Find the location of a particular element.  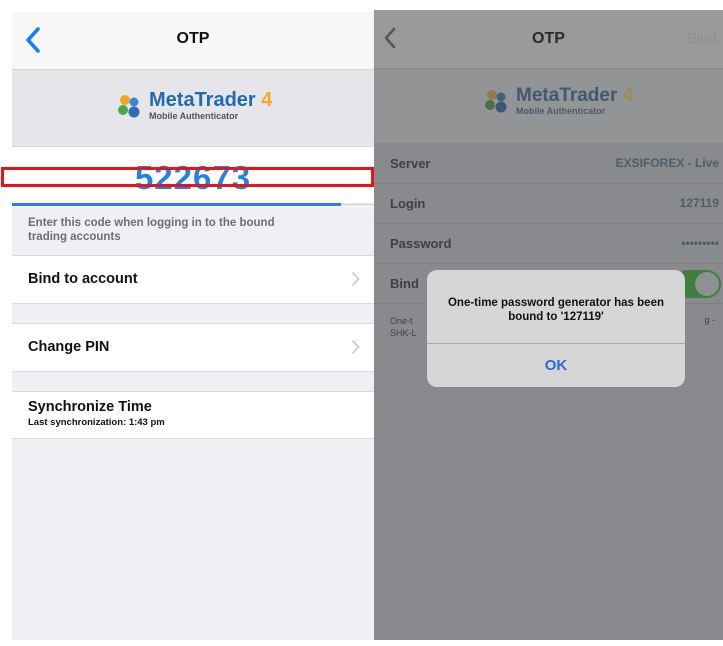

navigation-bar: OTP Bind is located at coordinates (548, 39).